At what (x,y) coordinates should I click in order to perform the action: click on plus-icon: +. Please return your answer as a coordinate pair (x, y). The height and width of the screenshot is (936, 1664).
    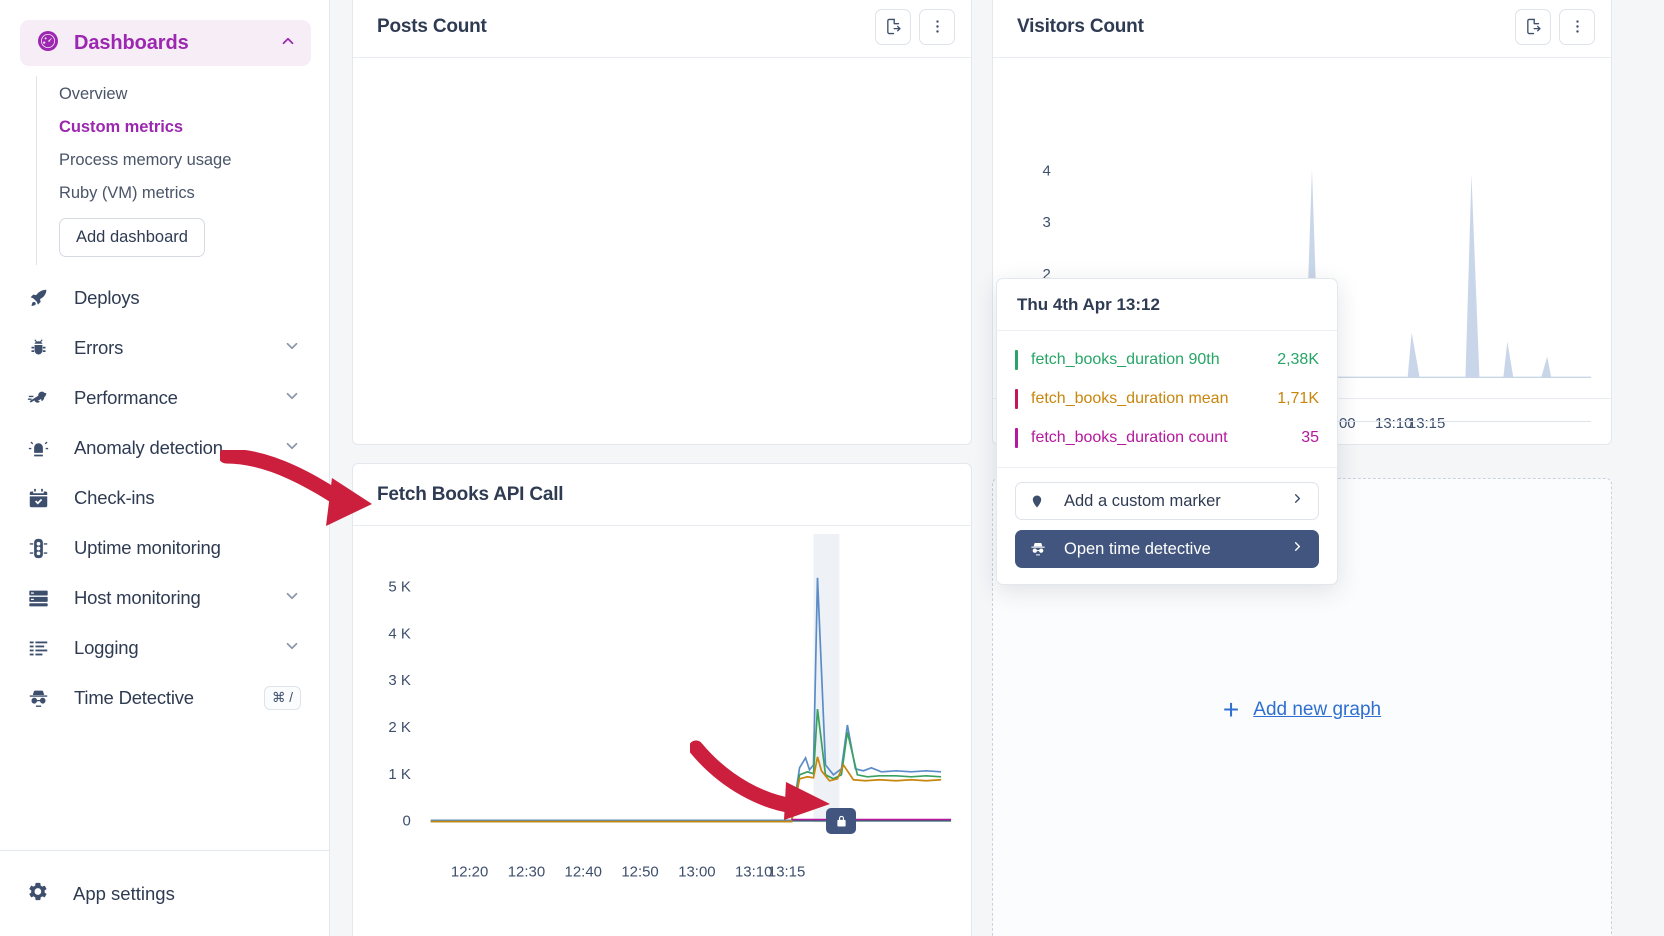
    Looking at the image, I should click on (1231, 709).